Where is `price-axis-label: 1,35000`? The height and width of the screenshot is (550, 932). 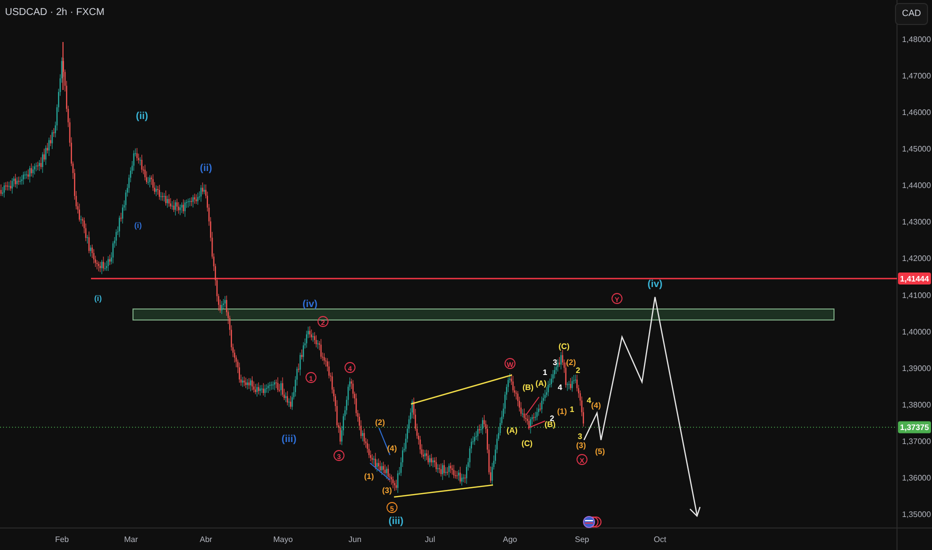
price-axis-label: 1,35000 is located at coordinates (916, 515).